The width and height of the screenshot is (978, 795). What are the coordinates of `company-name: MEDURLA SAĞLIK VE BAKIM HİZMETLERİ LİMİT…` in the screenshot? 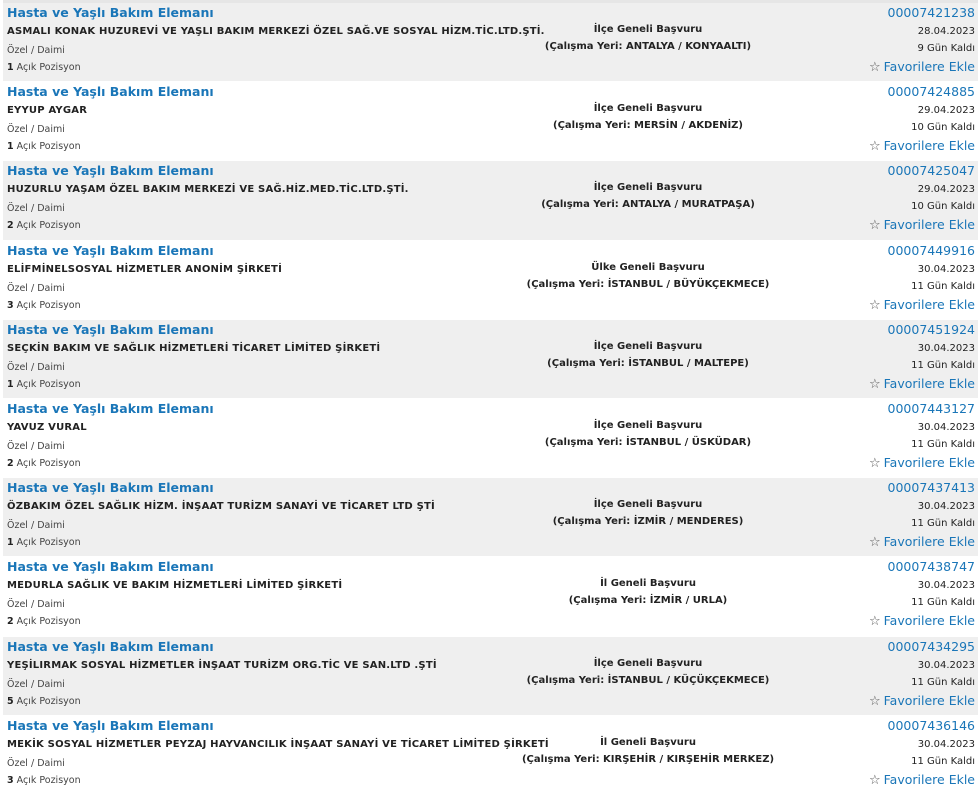 It's located at (175, 586).